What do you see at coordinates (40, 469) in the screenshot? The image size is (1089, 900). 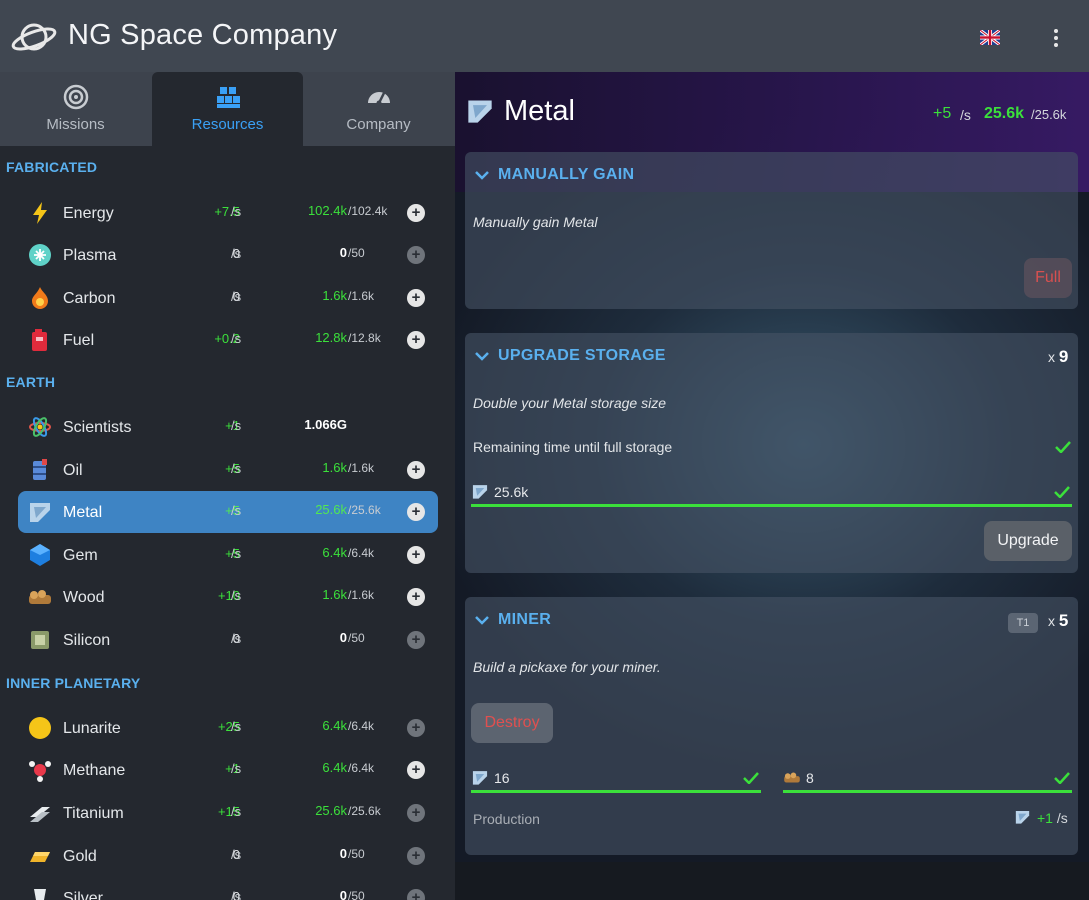 I see `oil-barrel-icon` at bounding box center [40, 469].